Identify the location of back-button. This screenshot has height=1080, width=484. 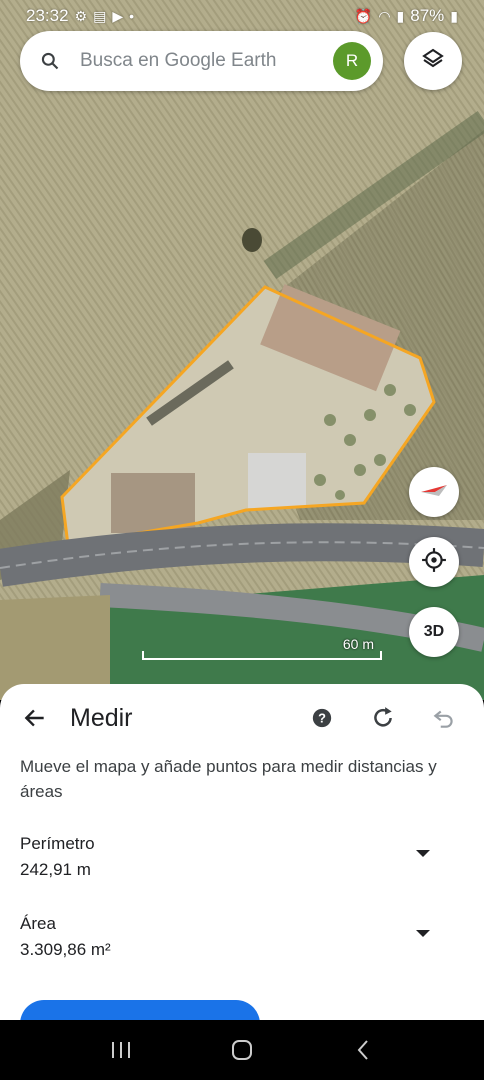
(35, 718).